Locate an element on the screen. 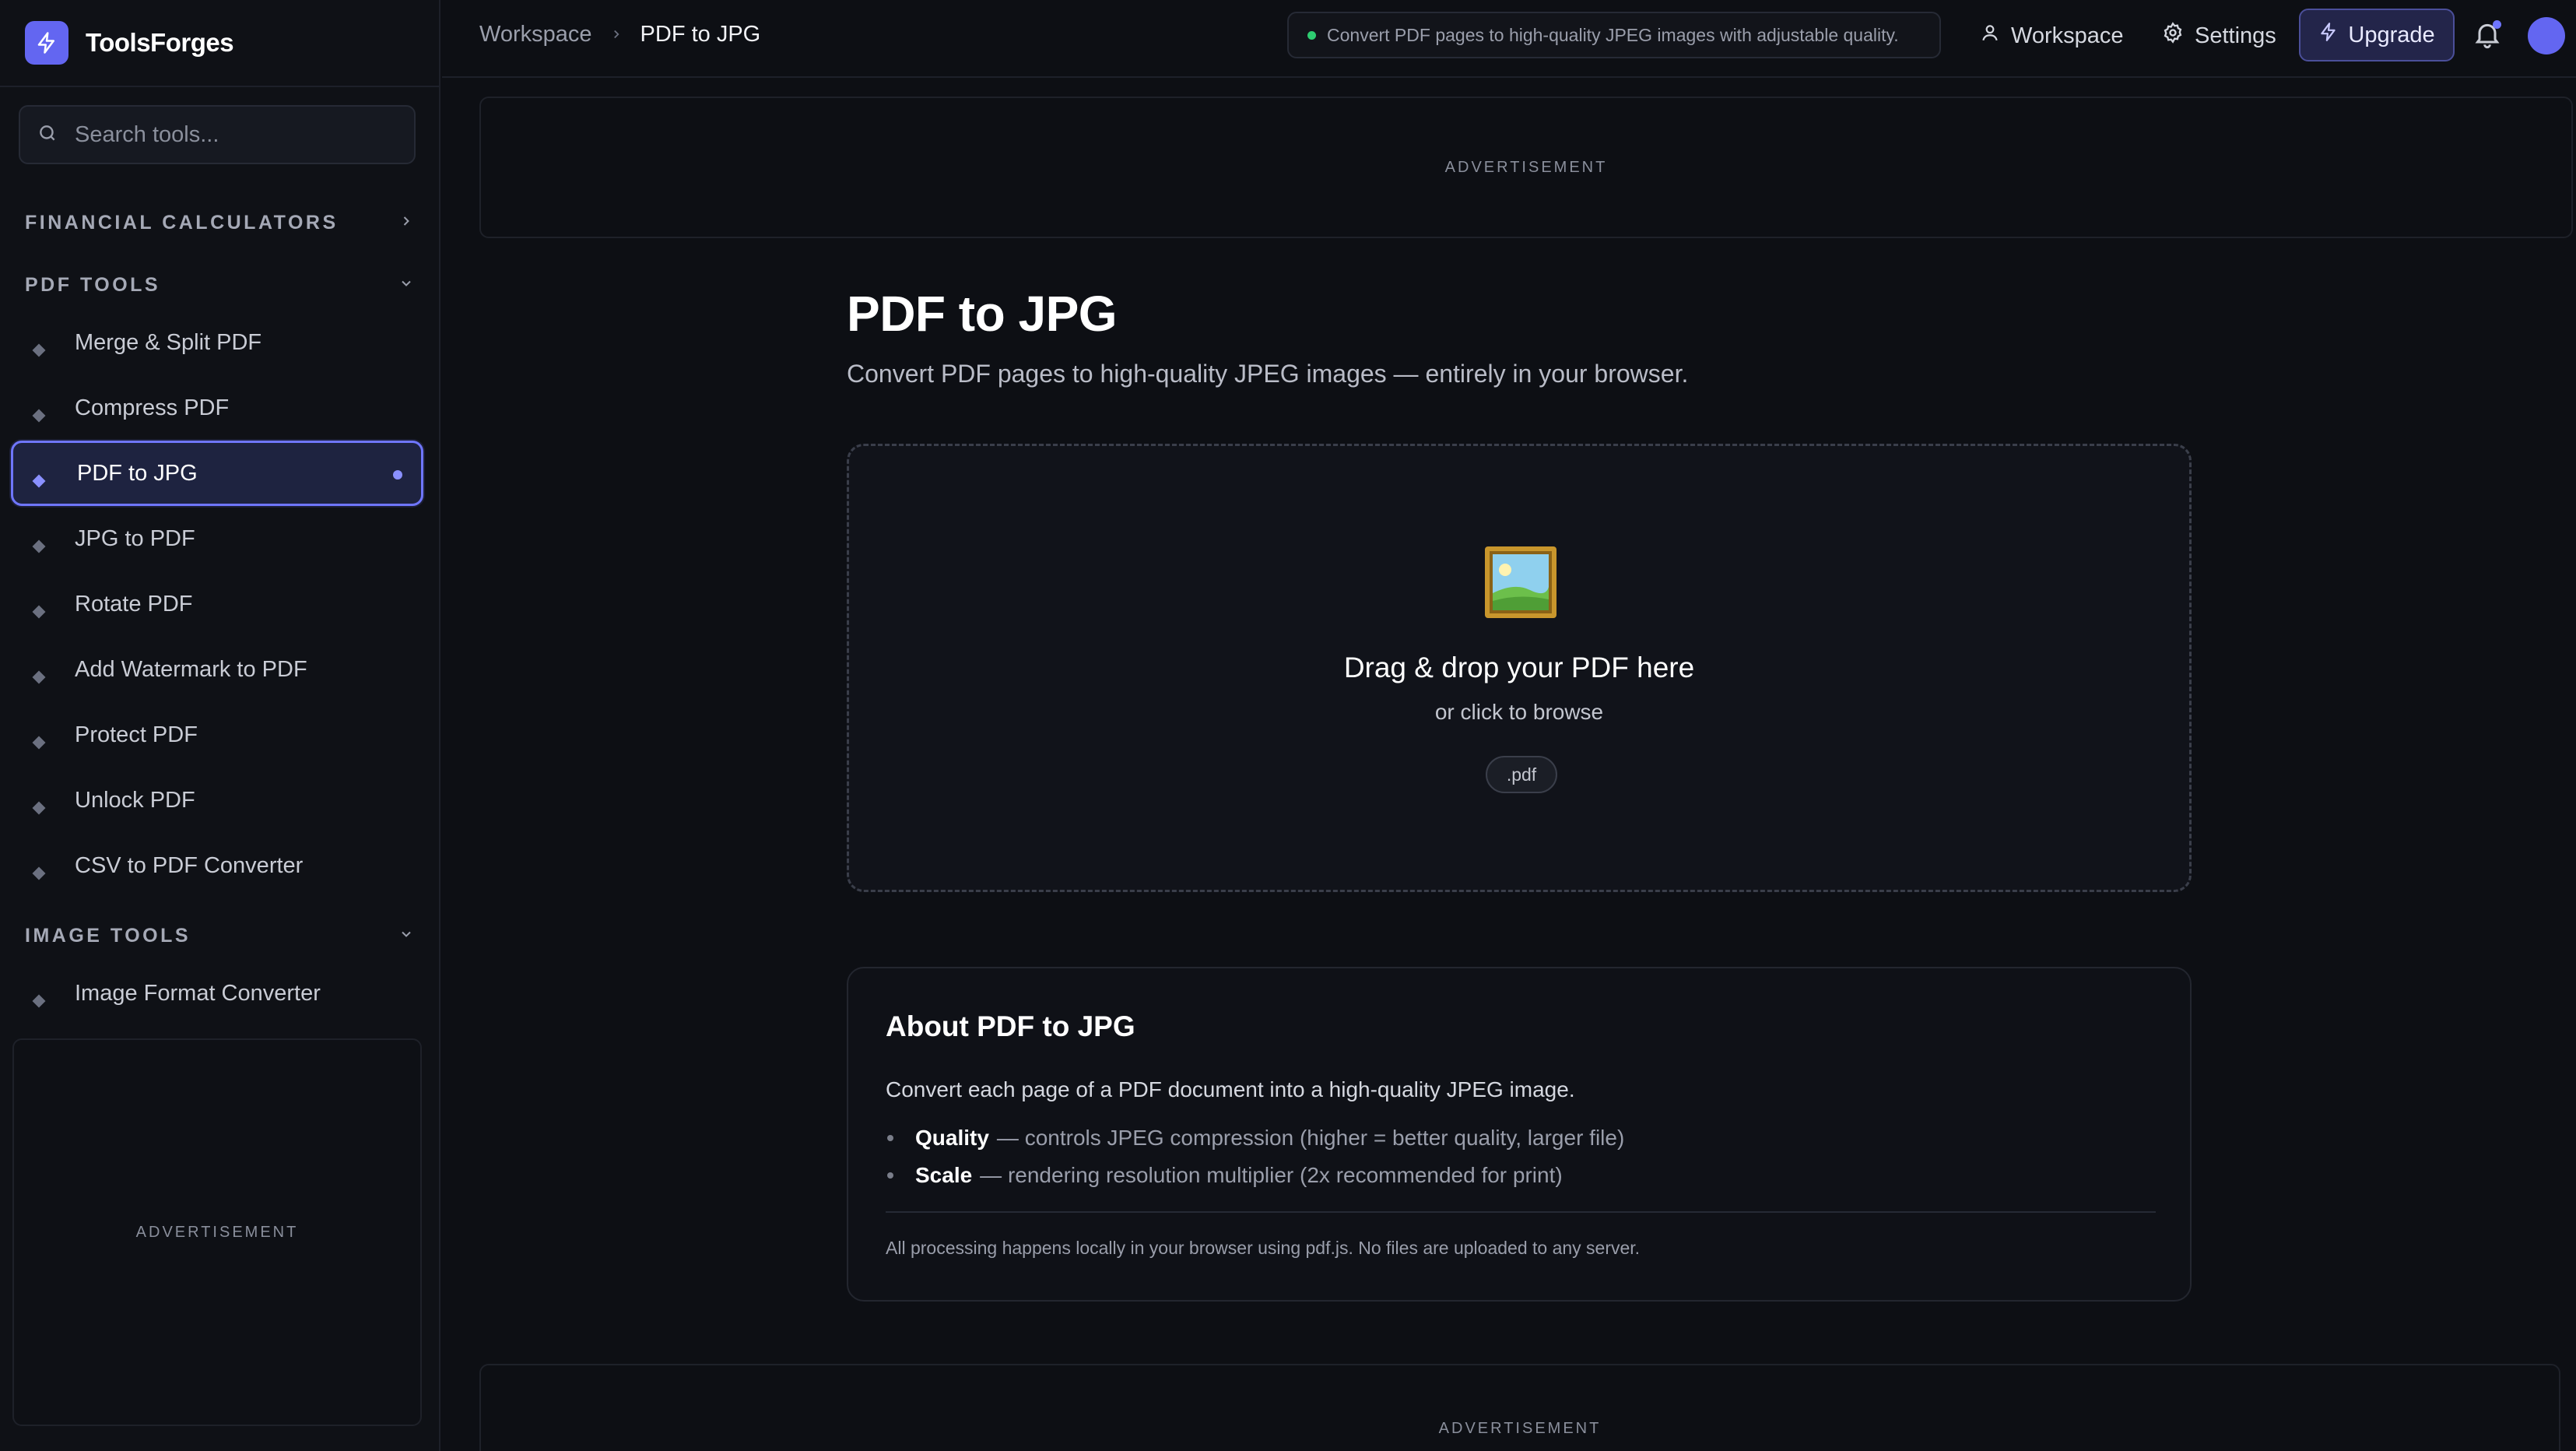 This screenshot has height=1451, width=2576. top-advertisement: ADVERTISEMENT is located at coordinates (1526, 167).